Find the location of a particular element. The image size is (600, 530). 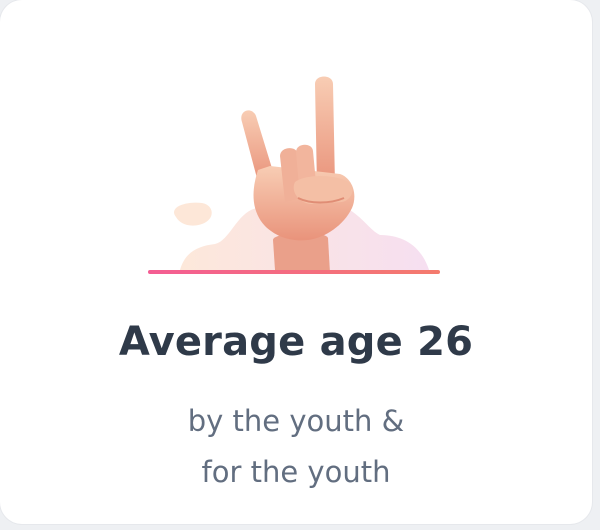

subtitle-line-2: for the youth is located at coordinates (296, 472).